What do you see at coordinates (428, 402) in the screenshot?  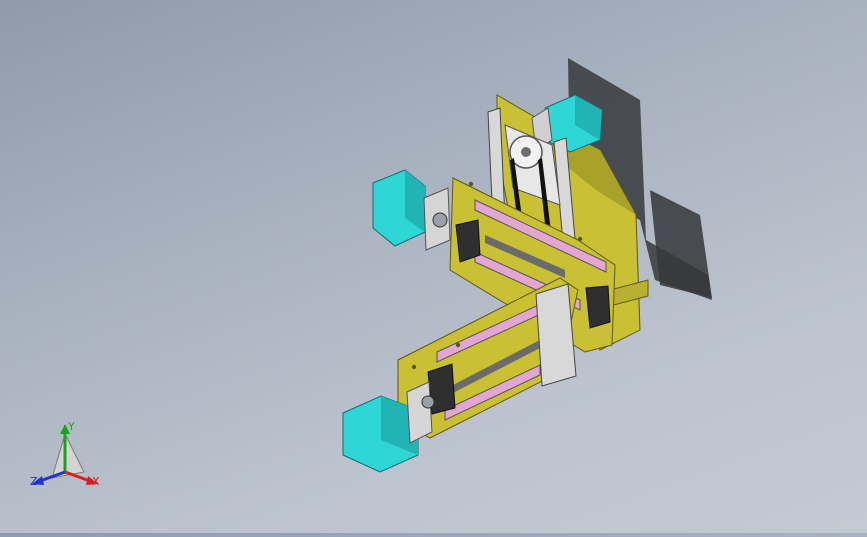 I see `lower-motor-coupler` at bounding box center [428, 402].